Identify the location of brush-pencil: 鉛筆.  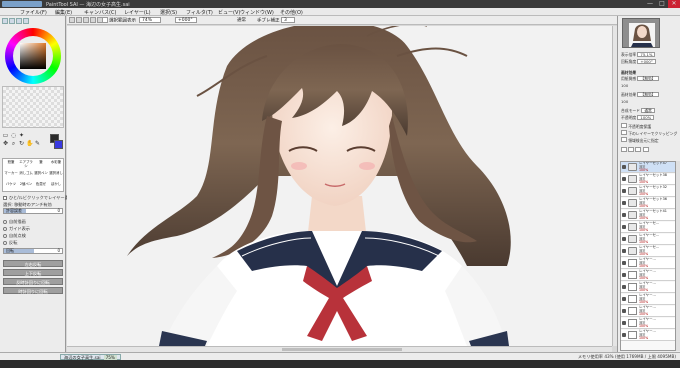
(11, 165).